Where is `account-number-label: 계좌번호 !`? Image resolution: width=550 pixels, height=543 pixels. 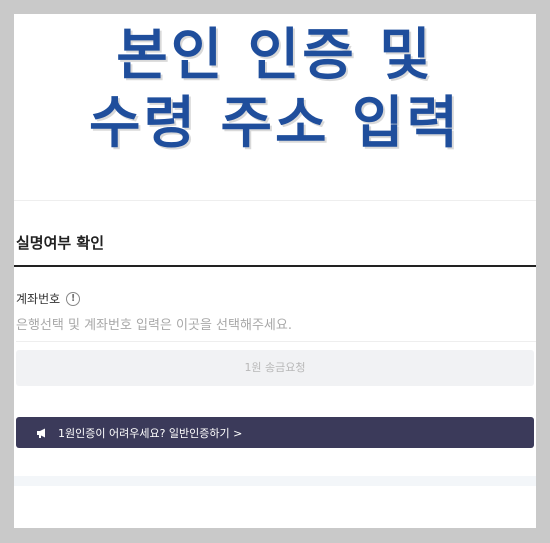
account-number-label: 계좌번호 ! is located at coordinates (48, 298).